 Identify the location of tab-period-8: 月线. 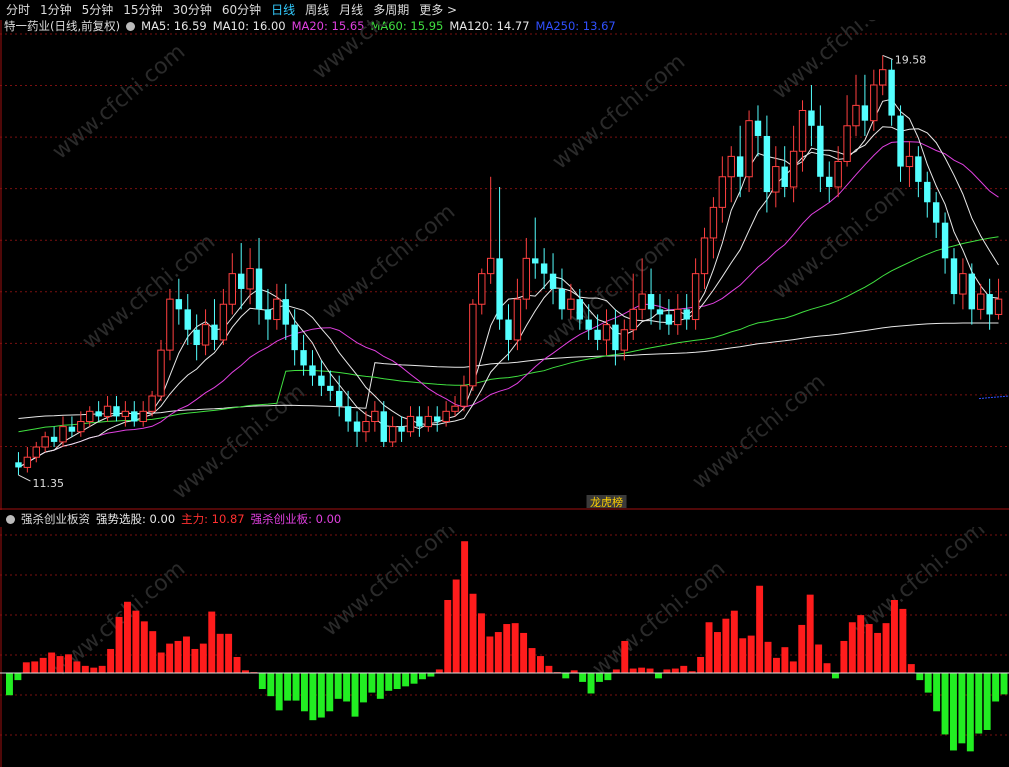
(351, 9).